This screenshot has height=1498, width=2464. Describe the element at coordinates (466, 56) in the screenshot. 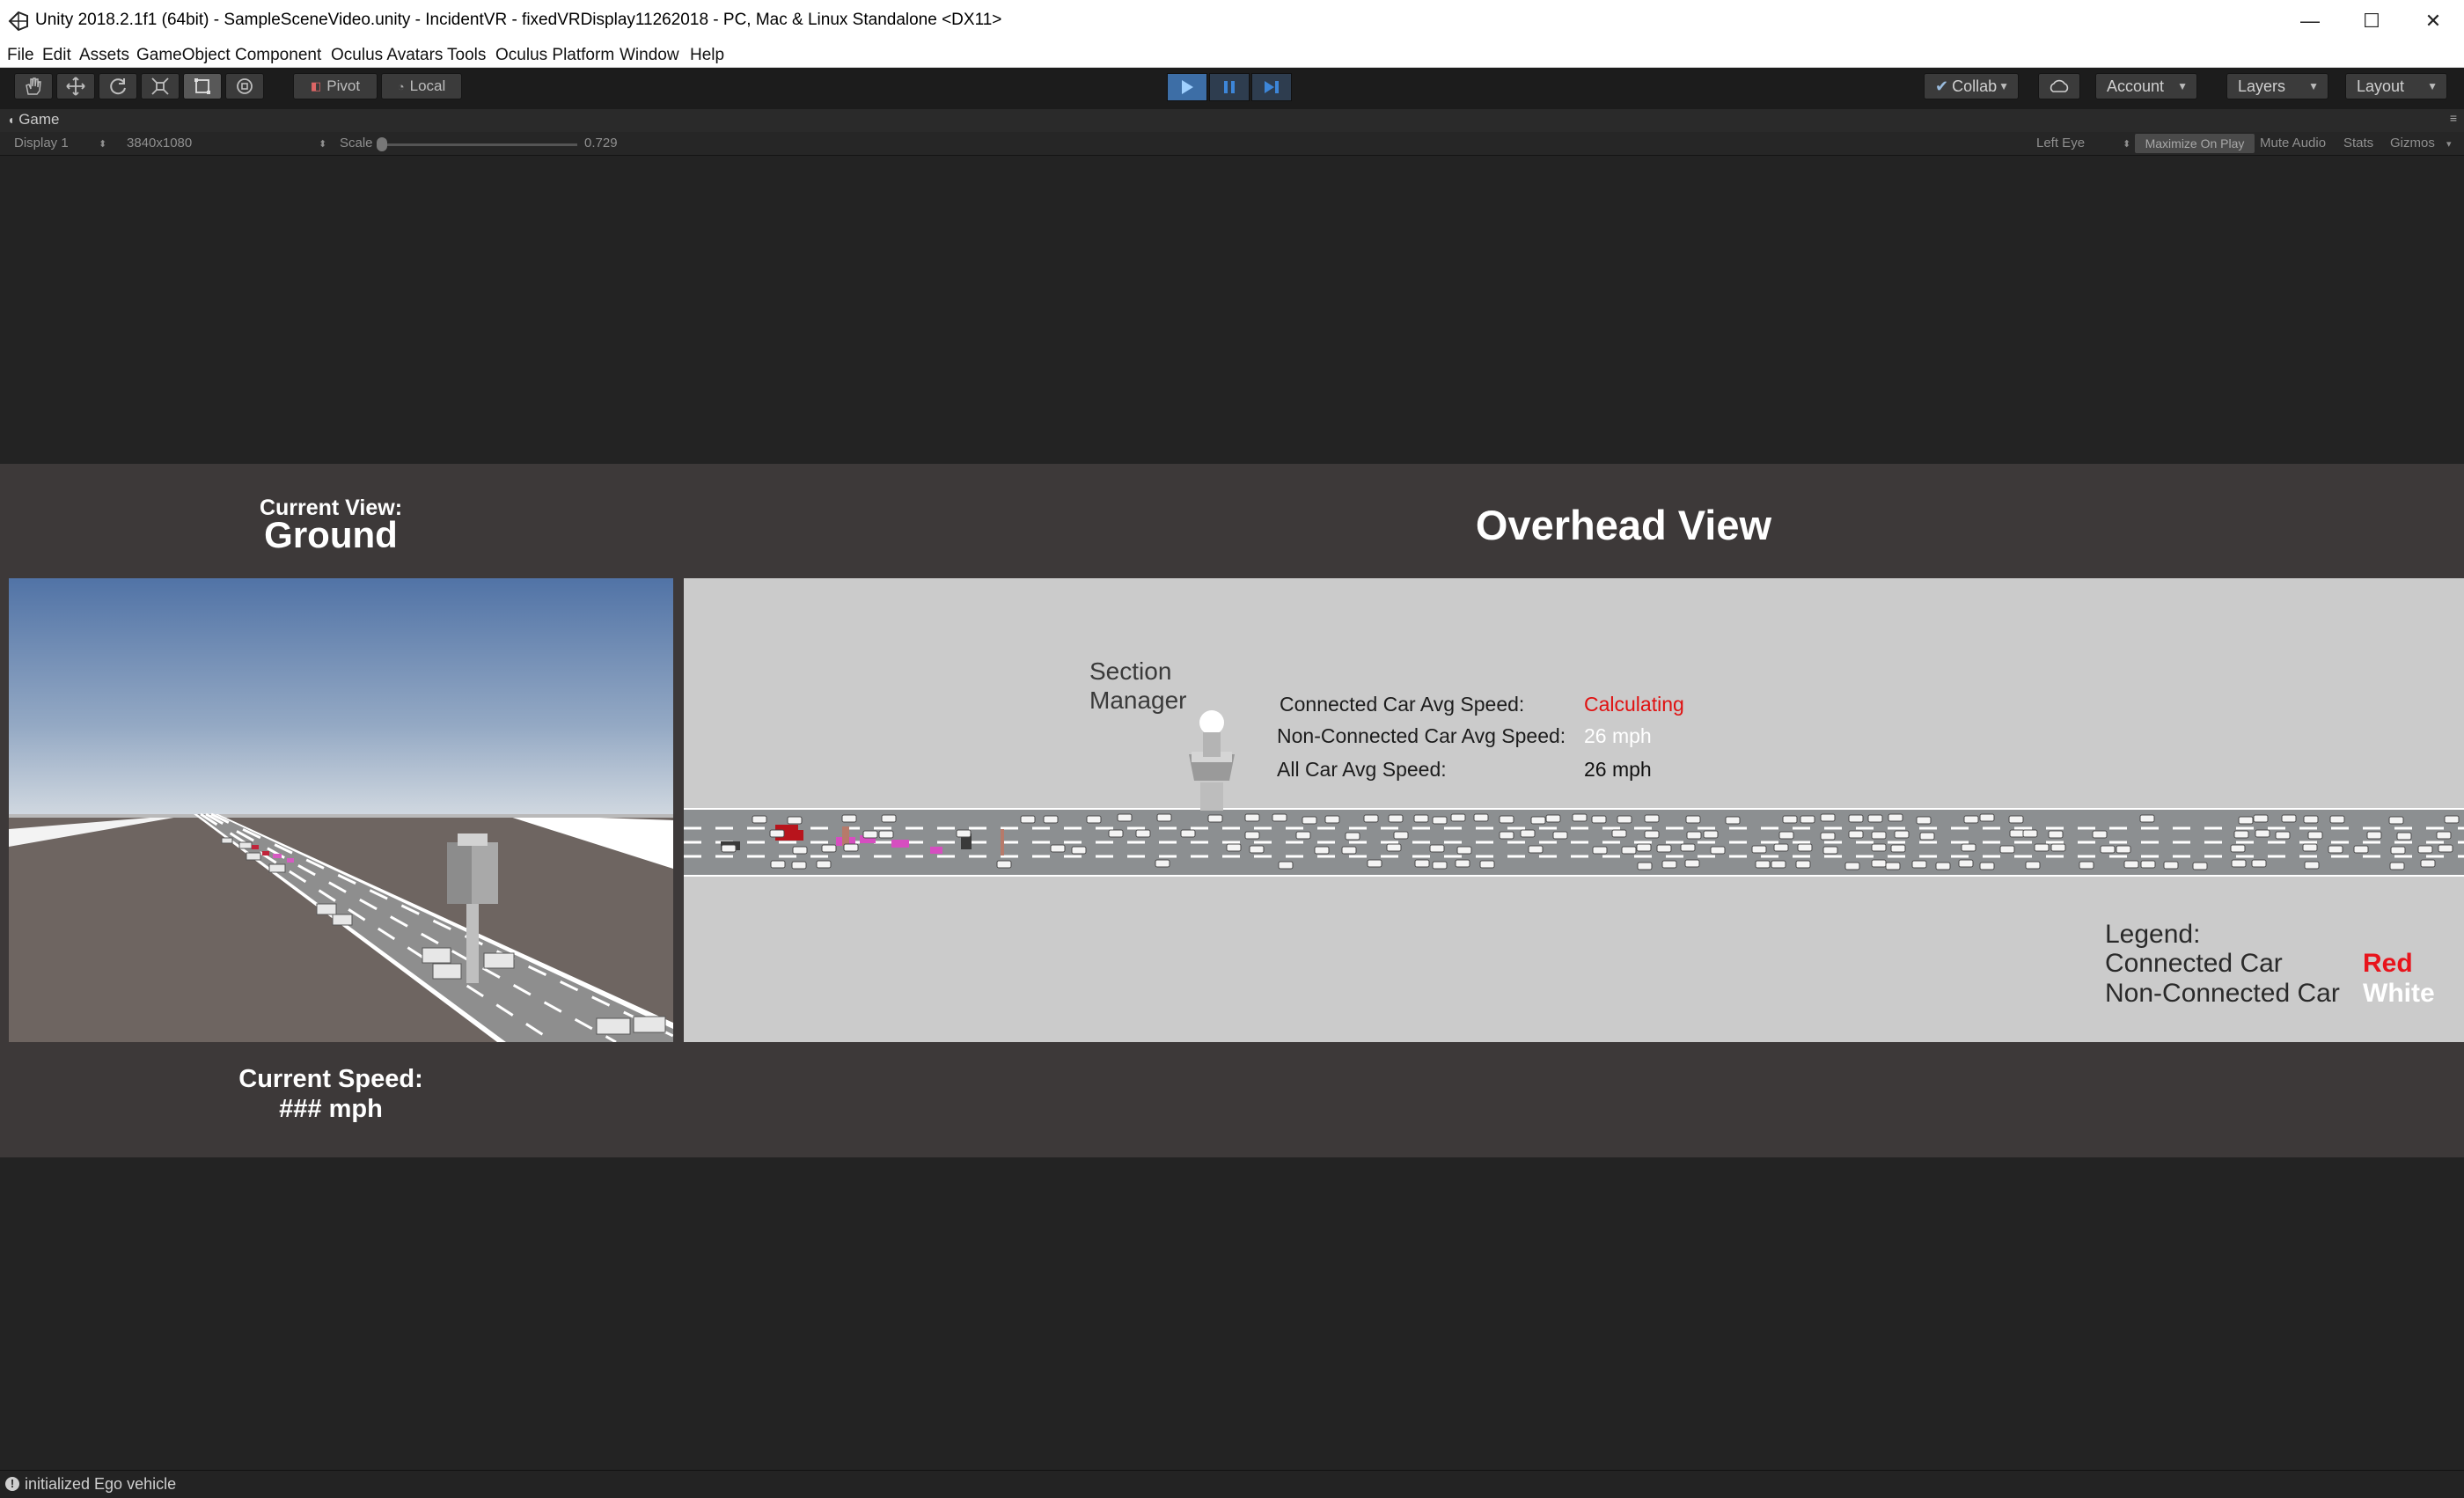

I see `menu-tools: Tools` at that location.